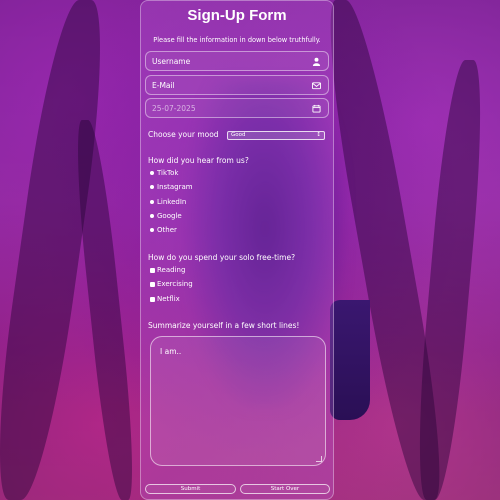  I want to click on option-label: LinkedIn, so click(172, 202).